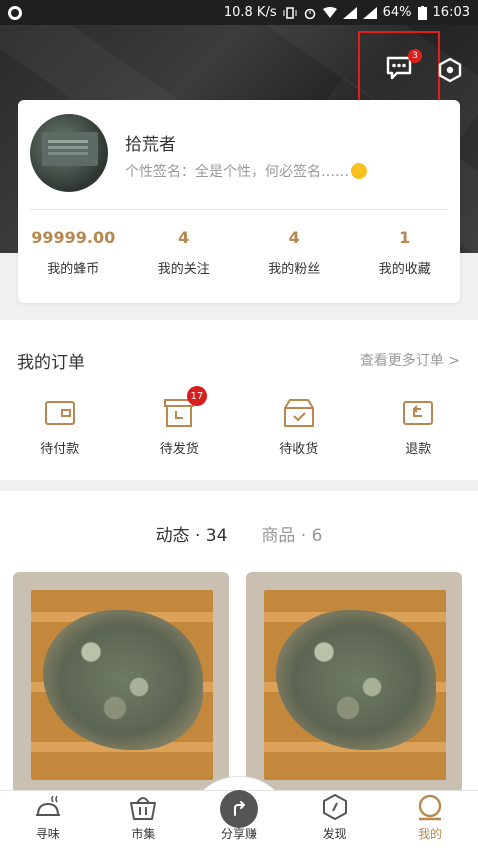 Image resolution: width=478 pixels, height=850 pixels. Describe the element at coordinates (59, 413) in the screenshot. I see `wallet-icon` at that location.